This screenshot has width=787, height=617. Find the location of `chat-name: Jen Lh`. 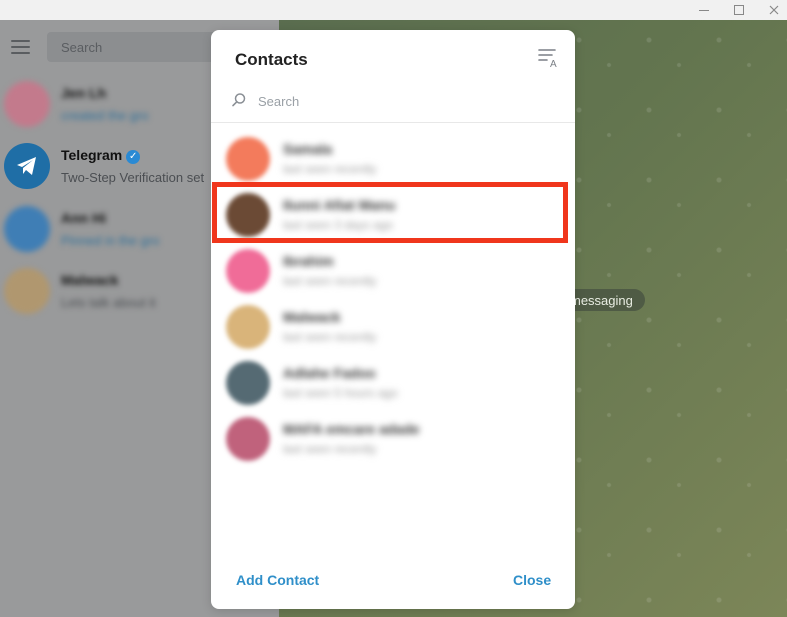

chat-name: Jen Lh is located at coordinates (84, 93).